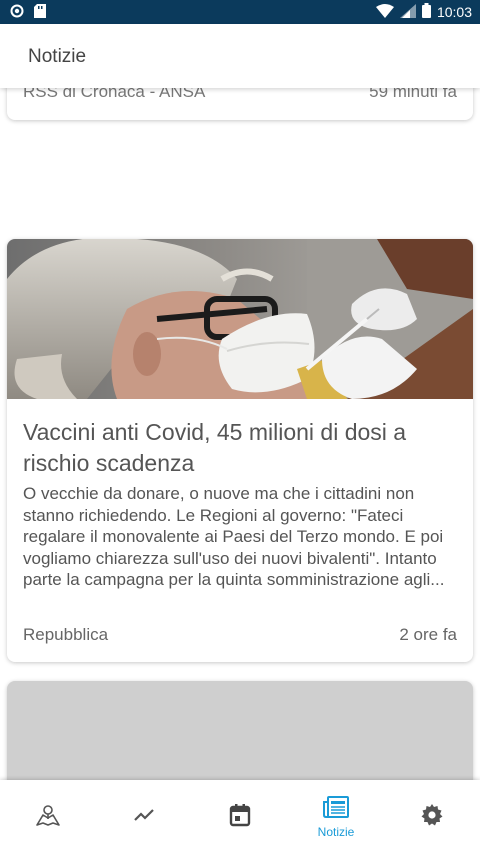  I want to click on nav-item-news: Notizie, so click(336, 817).